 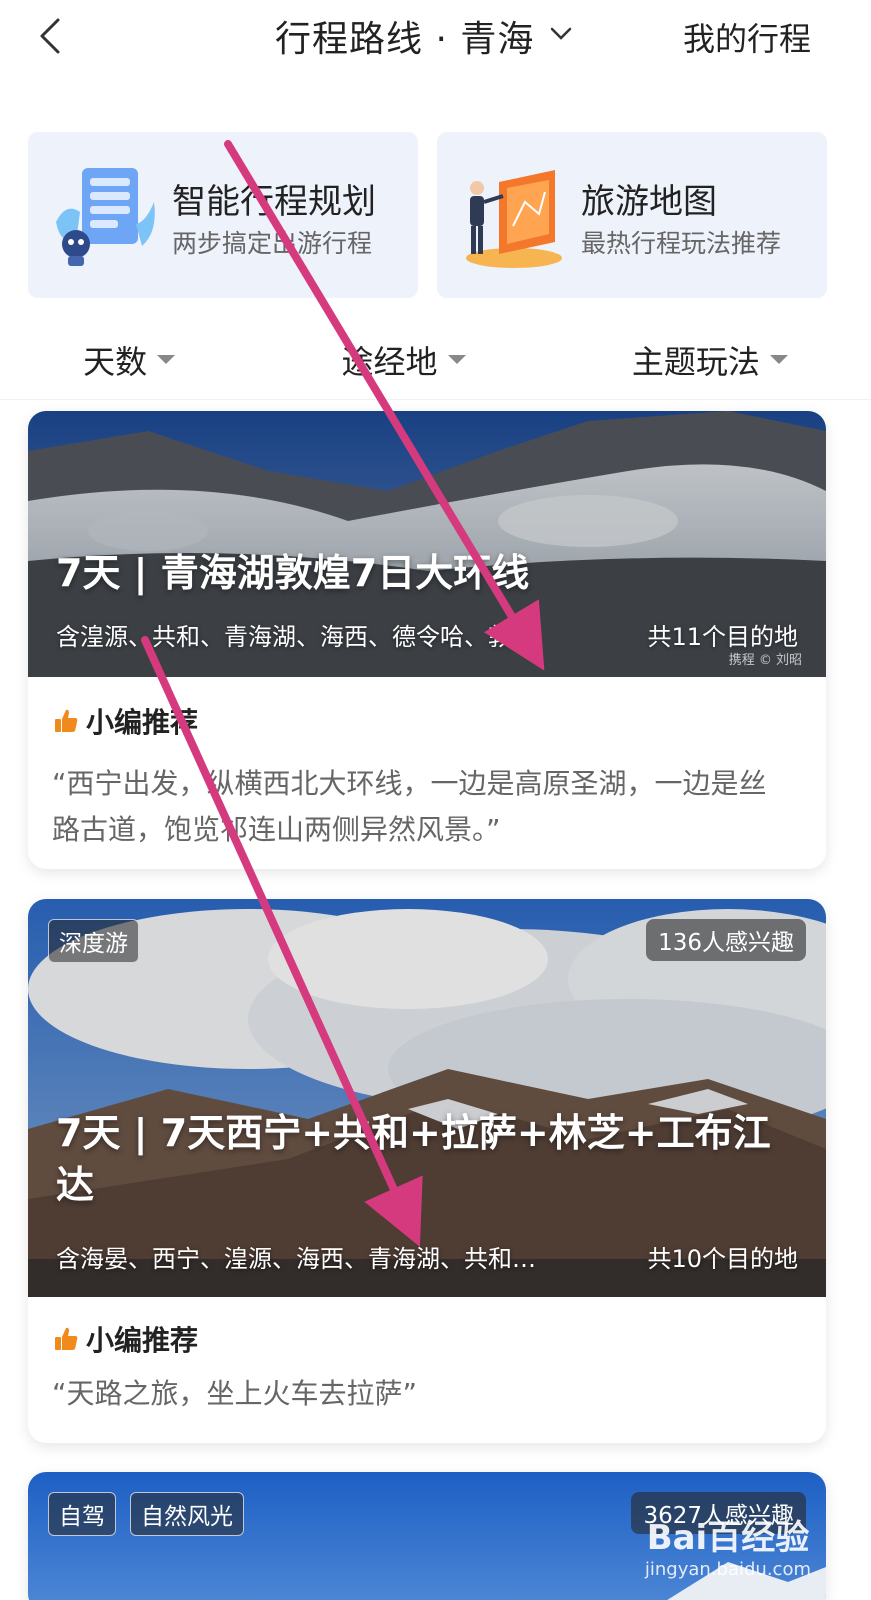 I want to click on filter-label: 主题玩法, so click(x=695, y=361).